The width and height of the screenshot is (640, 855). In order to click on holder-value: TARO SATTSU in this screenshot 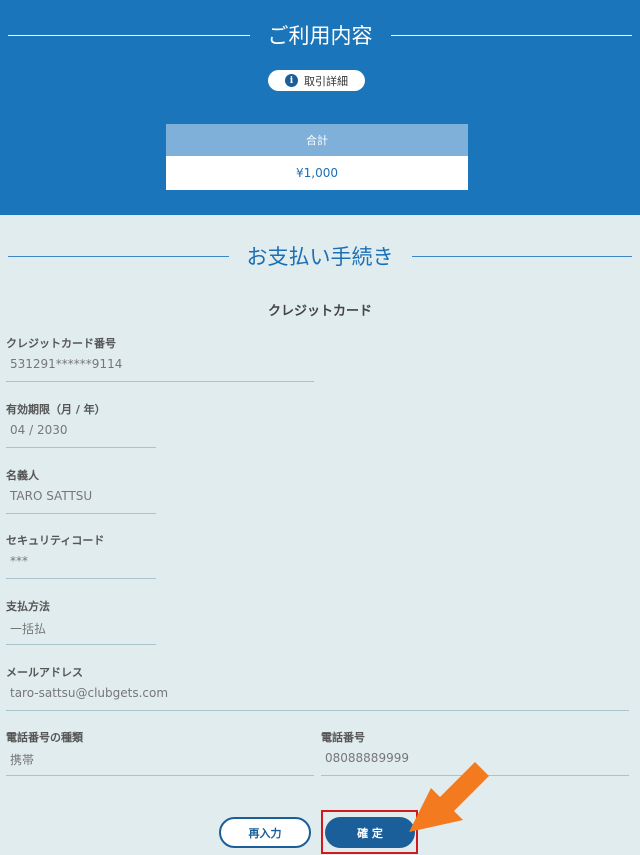, I will do `click(51, 496)`.